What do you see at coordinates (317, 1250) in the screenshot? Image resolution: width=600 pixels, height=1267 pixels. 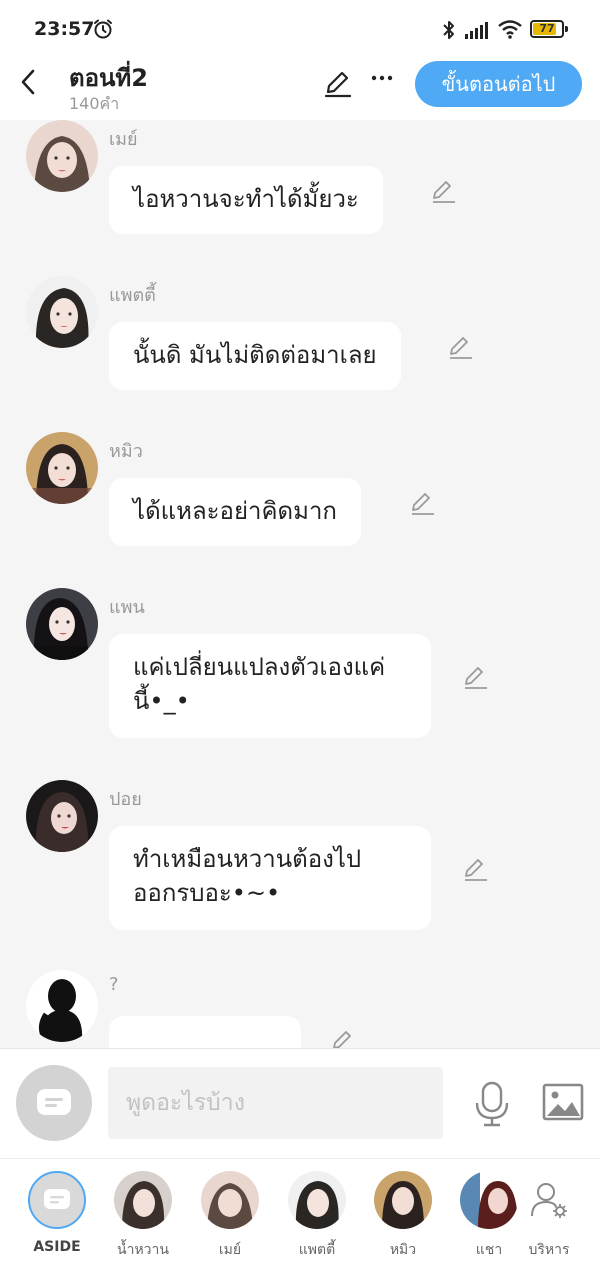 I see `character-label: แพตตี้` at bounding box center [317, 1250].